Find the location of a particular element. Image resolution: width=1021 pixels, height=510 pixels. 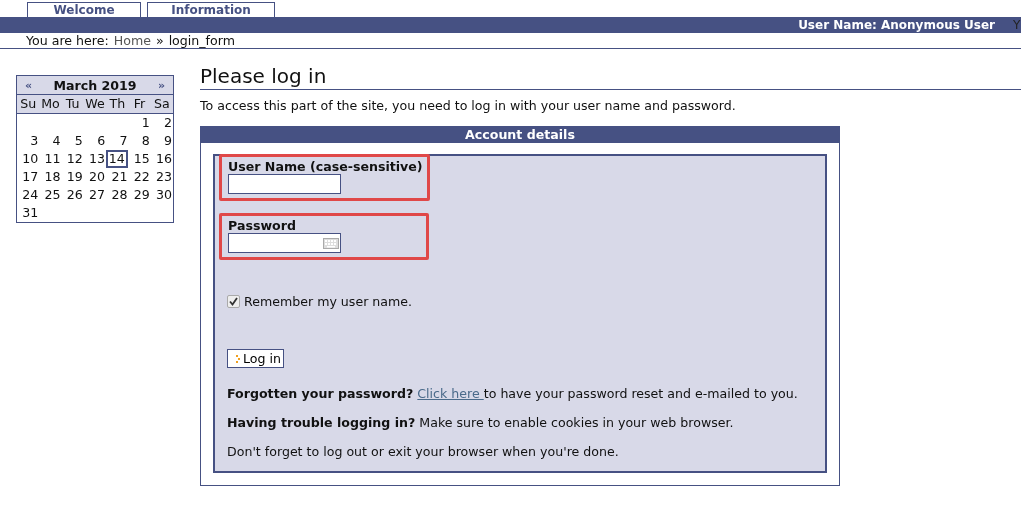

help-text: Don't forget to log out or exit your browser when you're done. is located at coordinates (423, 451).